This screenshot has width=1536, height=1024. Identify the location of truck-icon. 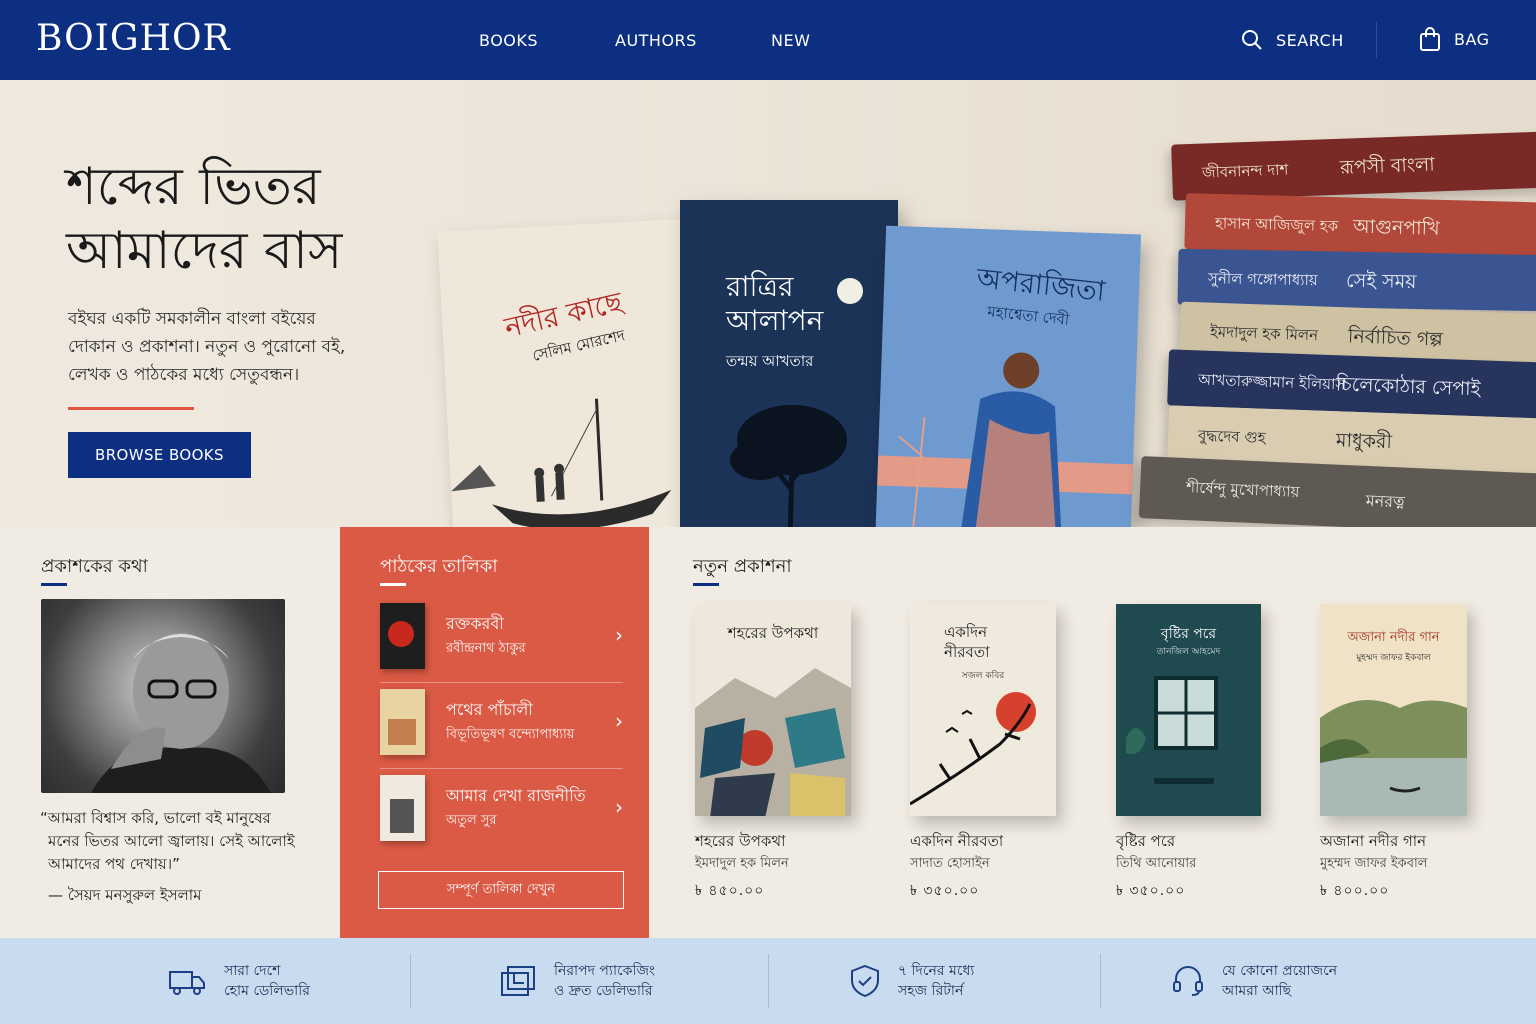
(187, 983).